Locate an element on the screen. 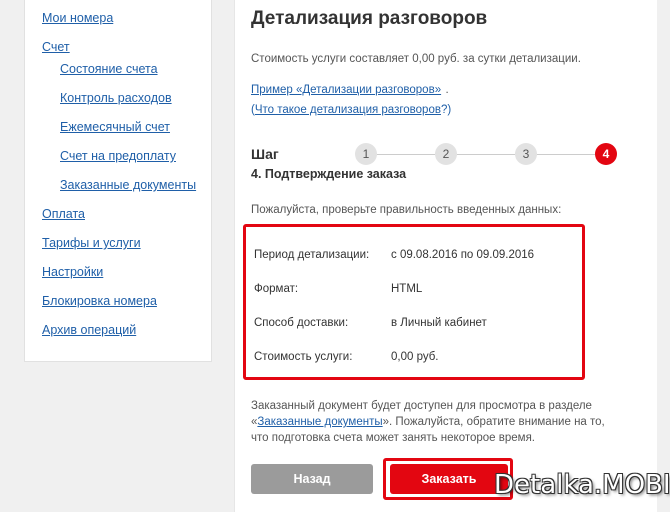 Image resolution: width=670 pixels, height=512 pixels. sidebar-item-my-numbers: Мои номера is located at coordinates (77, 18).